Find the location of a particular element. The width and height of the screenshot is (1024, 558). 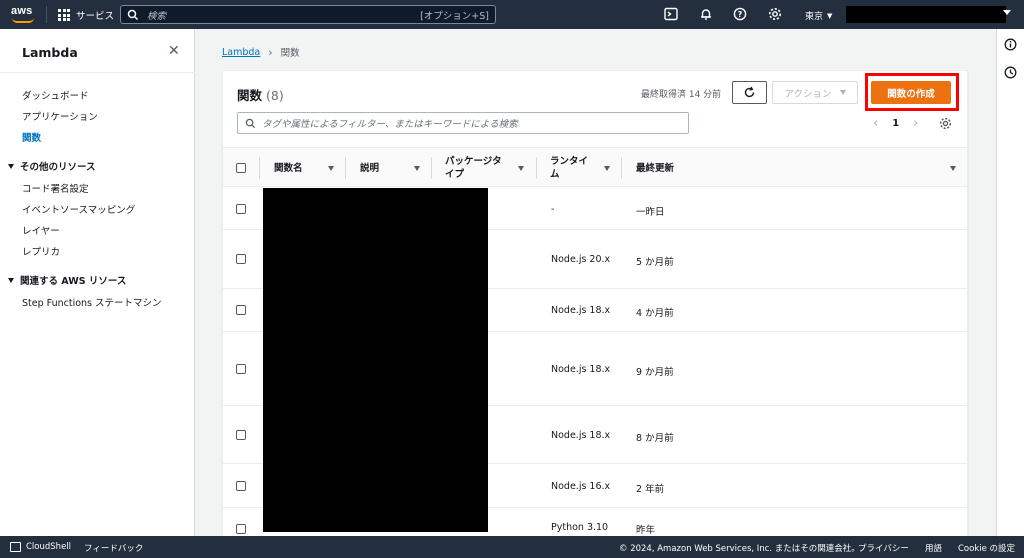

region-selector: 東京 ▼ is located at coordinates (819, 16).